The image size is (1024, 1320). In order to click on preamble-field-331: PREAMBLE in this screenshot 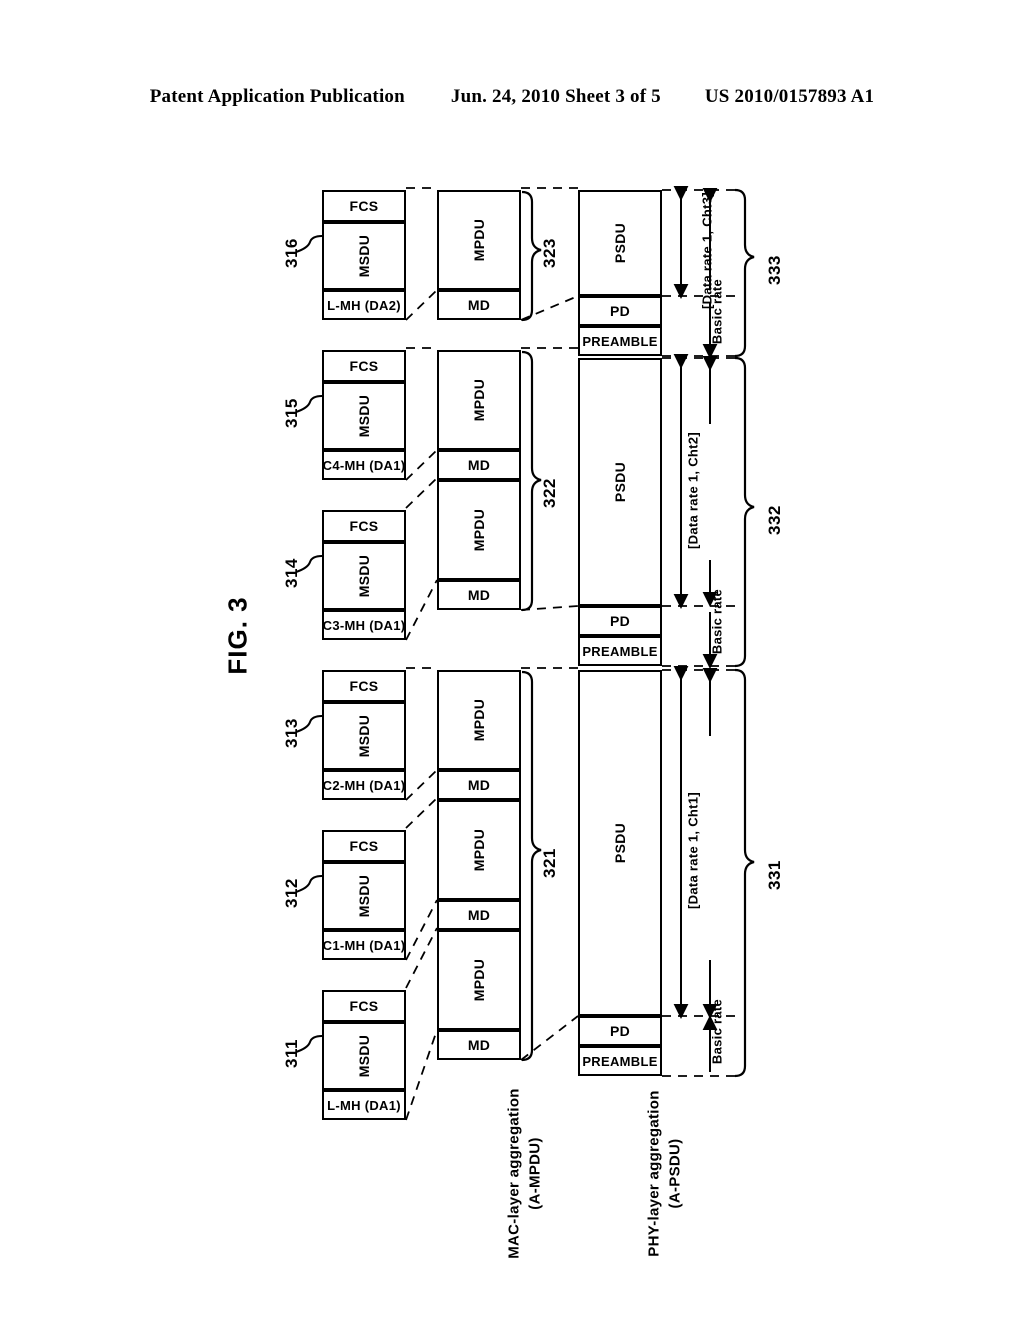, I will do `click(620, 1061)`.